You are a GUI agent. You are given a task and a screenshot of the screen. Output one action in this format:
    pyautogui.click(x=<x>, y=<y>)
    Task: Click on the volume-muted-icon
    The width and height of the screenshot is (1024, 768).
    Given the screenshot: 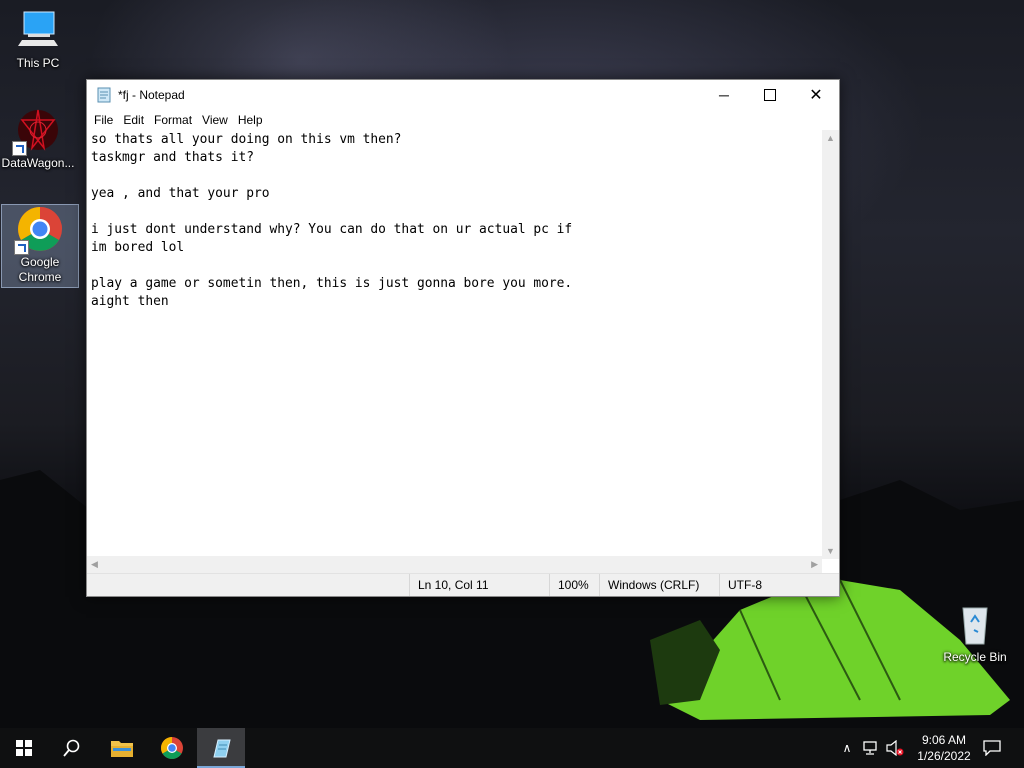 What is the action you would take?
    pyautogui.click(x=895, y=748)
    